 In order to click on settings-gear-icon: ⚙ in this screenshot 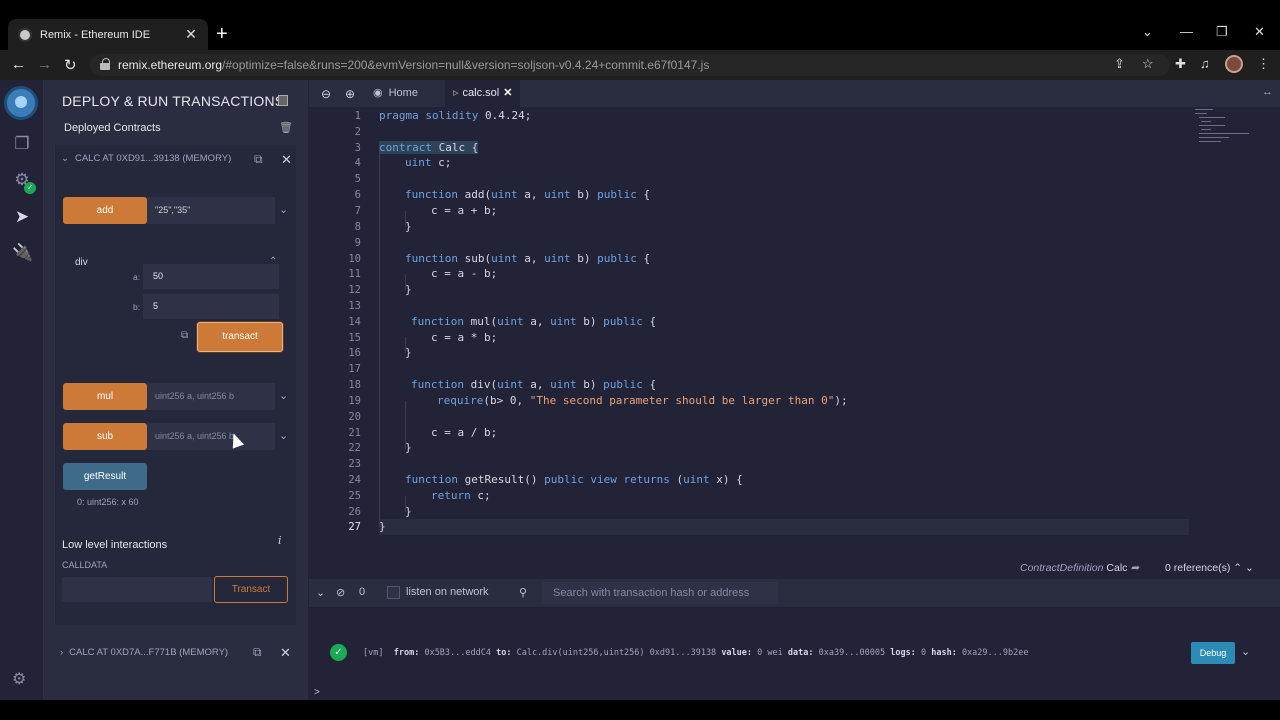, I will do `click(19, 679)`.